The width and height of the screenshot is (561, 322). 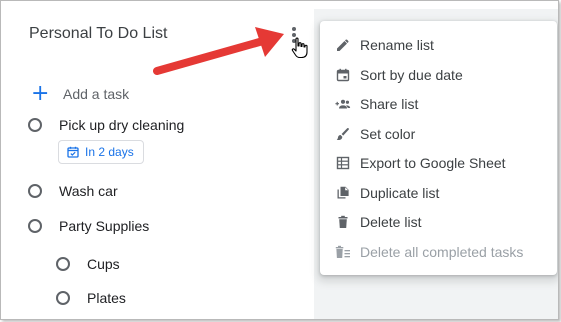 What do you see at coordinates (343, 104) in the screenshot?
I see `share-people-icon` at bounding box center [343, 104].